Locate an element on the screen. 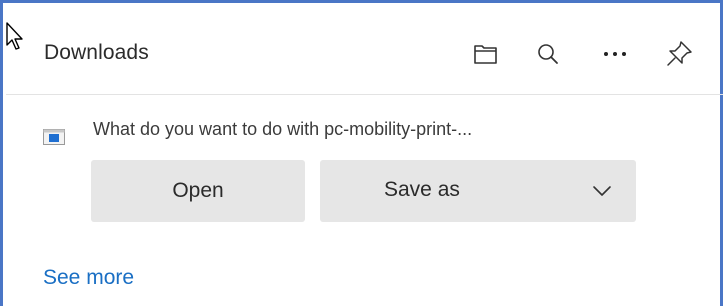  more-options-button is located at coordinates (615, 54).